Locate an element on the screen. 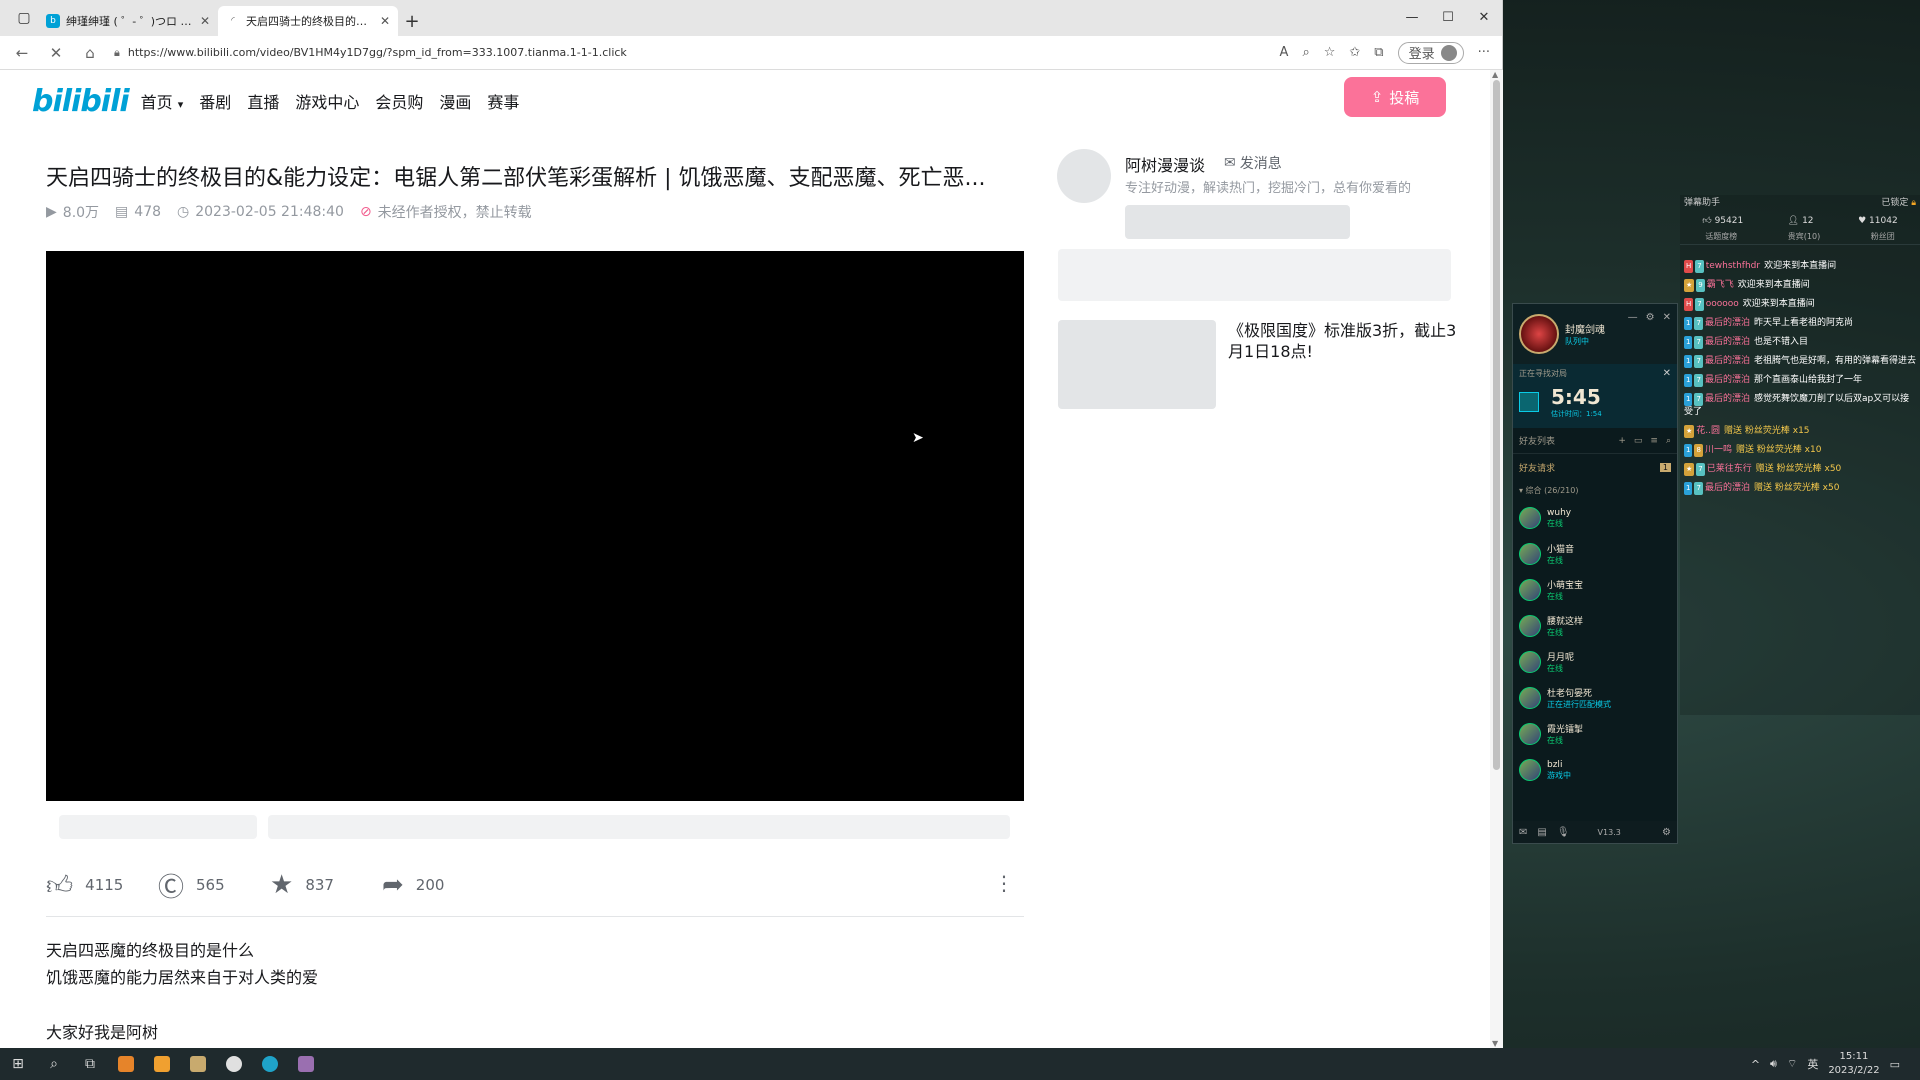 The image size is (1920, 1080). list-icon: ≡ is located at coordinates (1654, 441).